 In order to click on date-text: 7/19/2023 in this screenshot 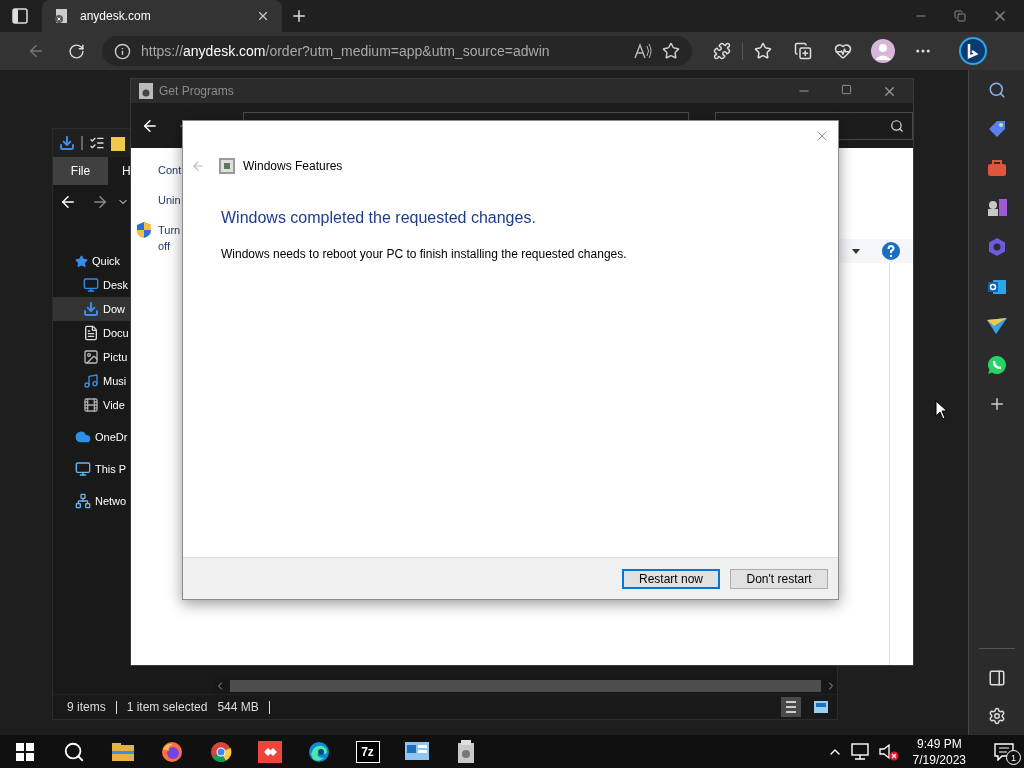, I will do `click(939, 759)`.